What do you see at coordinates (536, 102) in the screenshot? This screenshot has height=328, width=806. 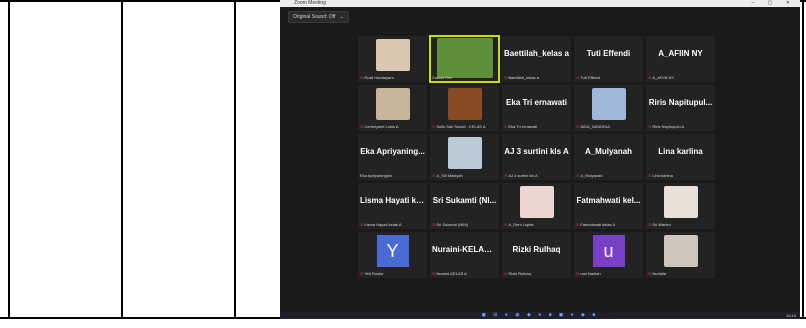 I see `participant-name: Eka Tri ernawati` at bounding box center [536, 102].